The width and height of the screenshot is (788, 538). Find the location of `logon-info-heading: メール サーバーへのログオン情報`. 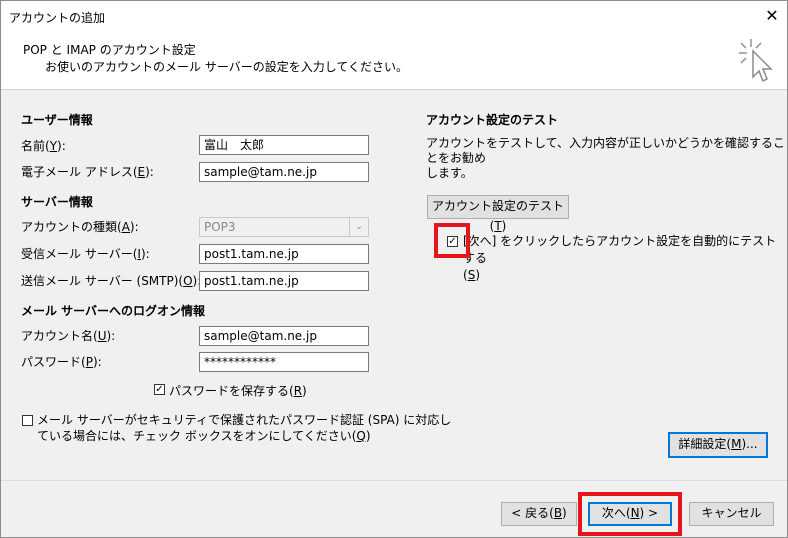

logon-info-heading: メール サーバーへのログオン情報 is located at coordinates (113, 311).